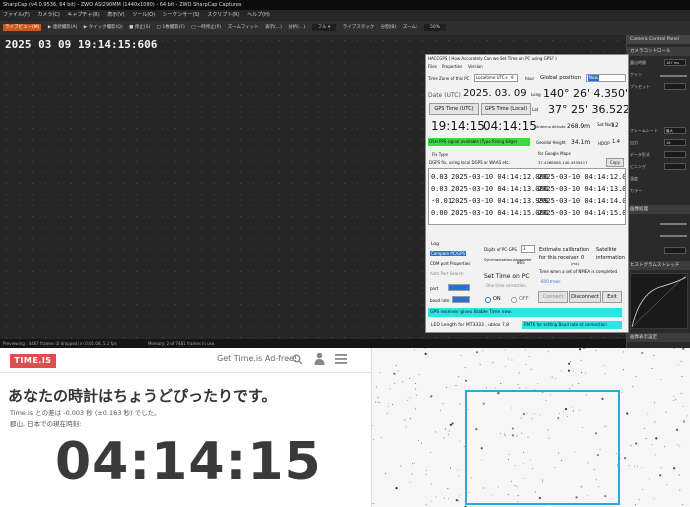 The image size is (690, 507). What do you see at coordinates (319, 358) in the screenshot?
I see `user-icon` at bounding box center [319, 358].